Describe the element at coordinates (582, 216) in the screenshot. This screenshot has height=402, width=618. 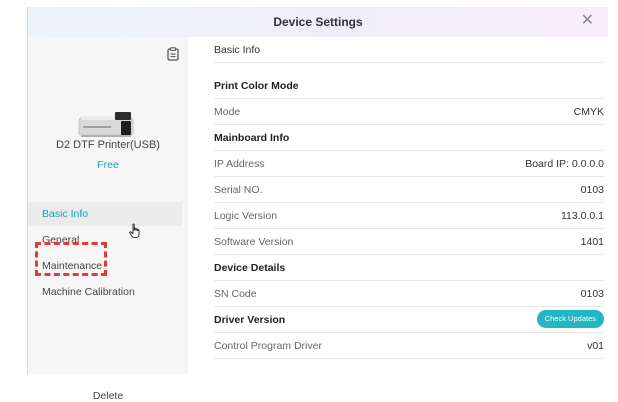
I see `field-value: 113.0.0.1` at that location.